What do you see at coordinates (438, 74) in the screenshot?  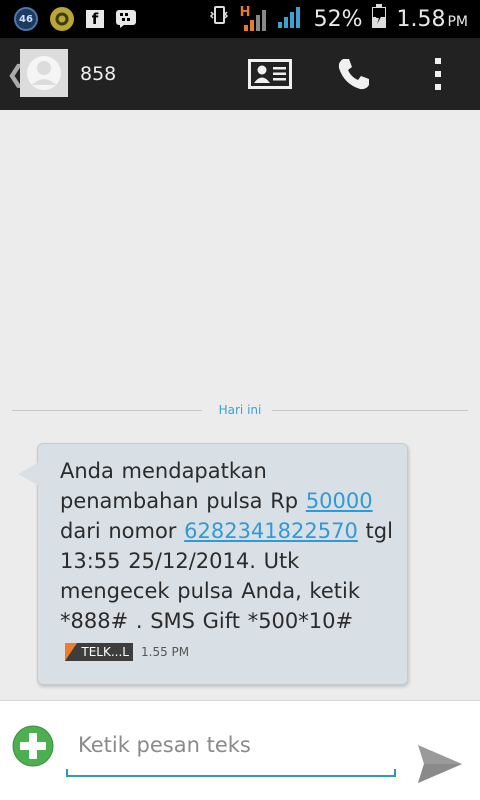 I see `overflow-menu-icon` at bounding box center [438, 74].